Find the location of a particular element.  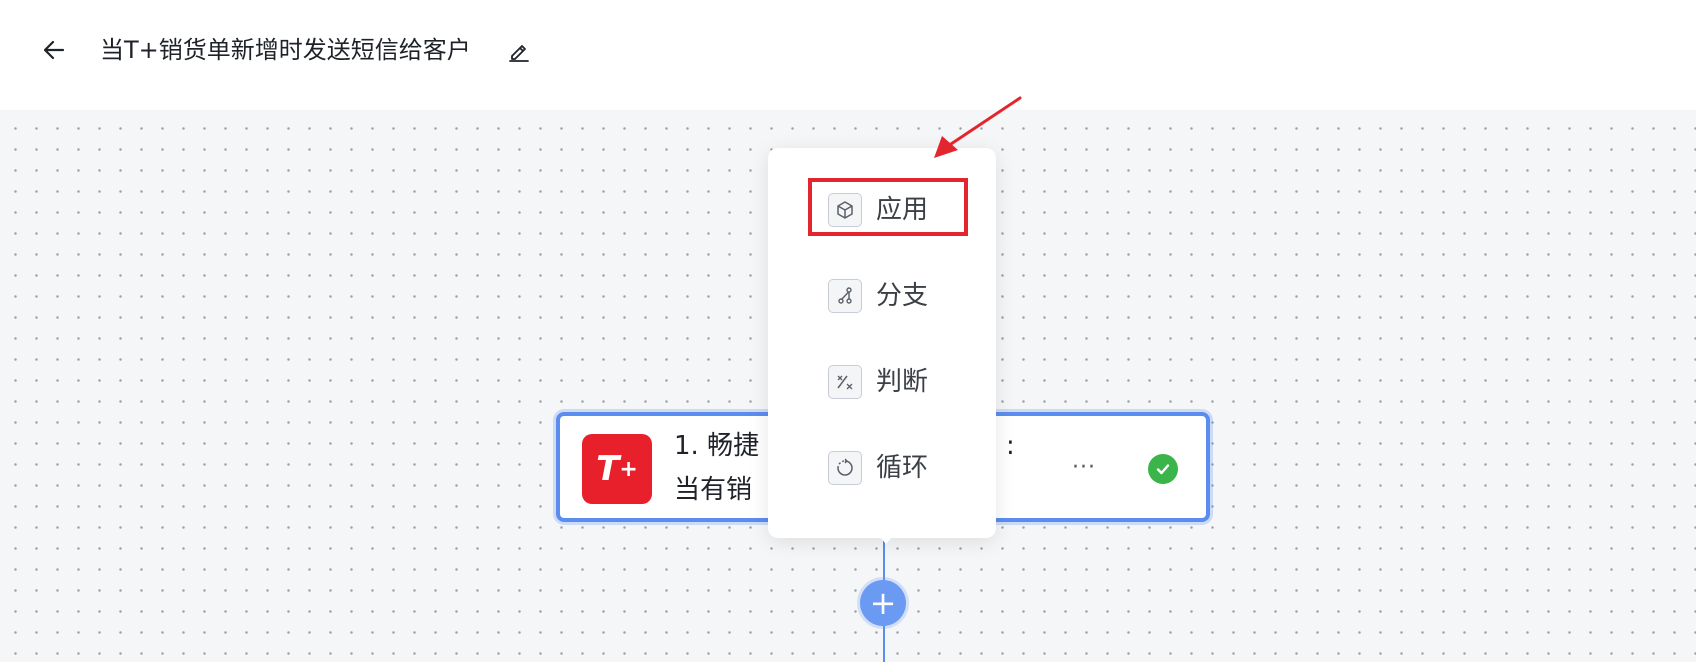

menu-item-app: 应用 is located at coordinates (878, 210).